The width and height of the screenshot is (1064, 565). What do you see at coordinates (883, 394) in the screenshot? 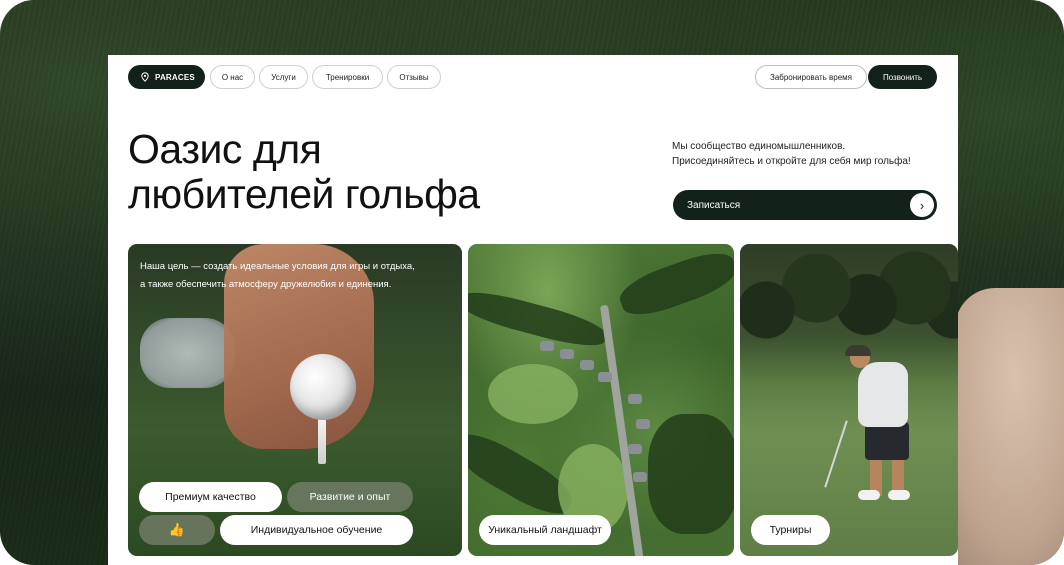
I see `golfer-image` at bounding box center [883, 394].